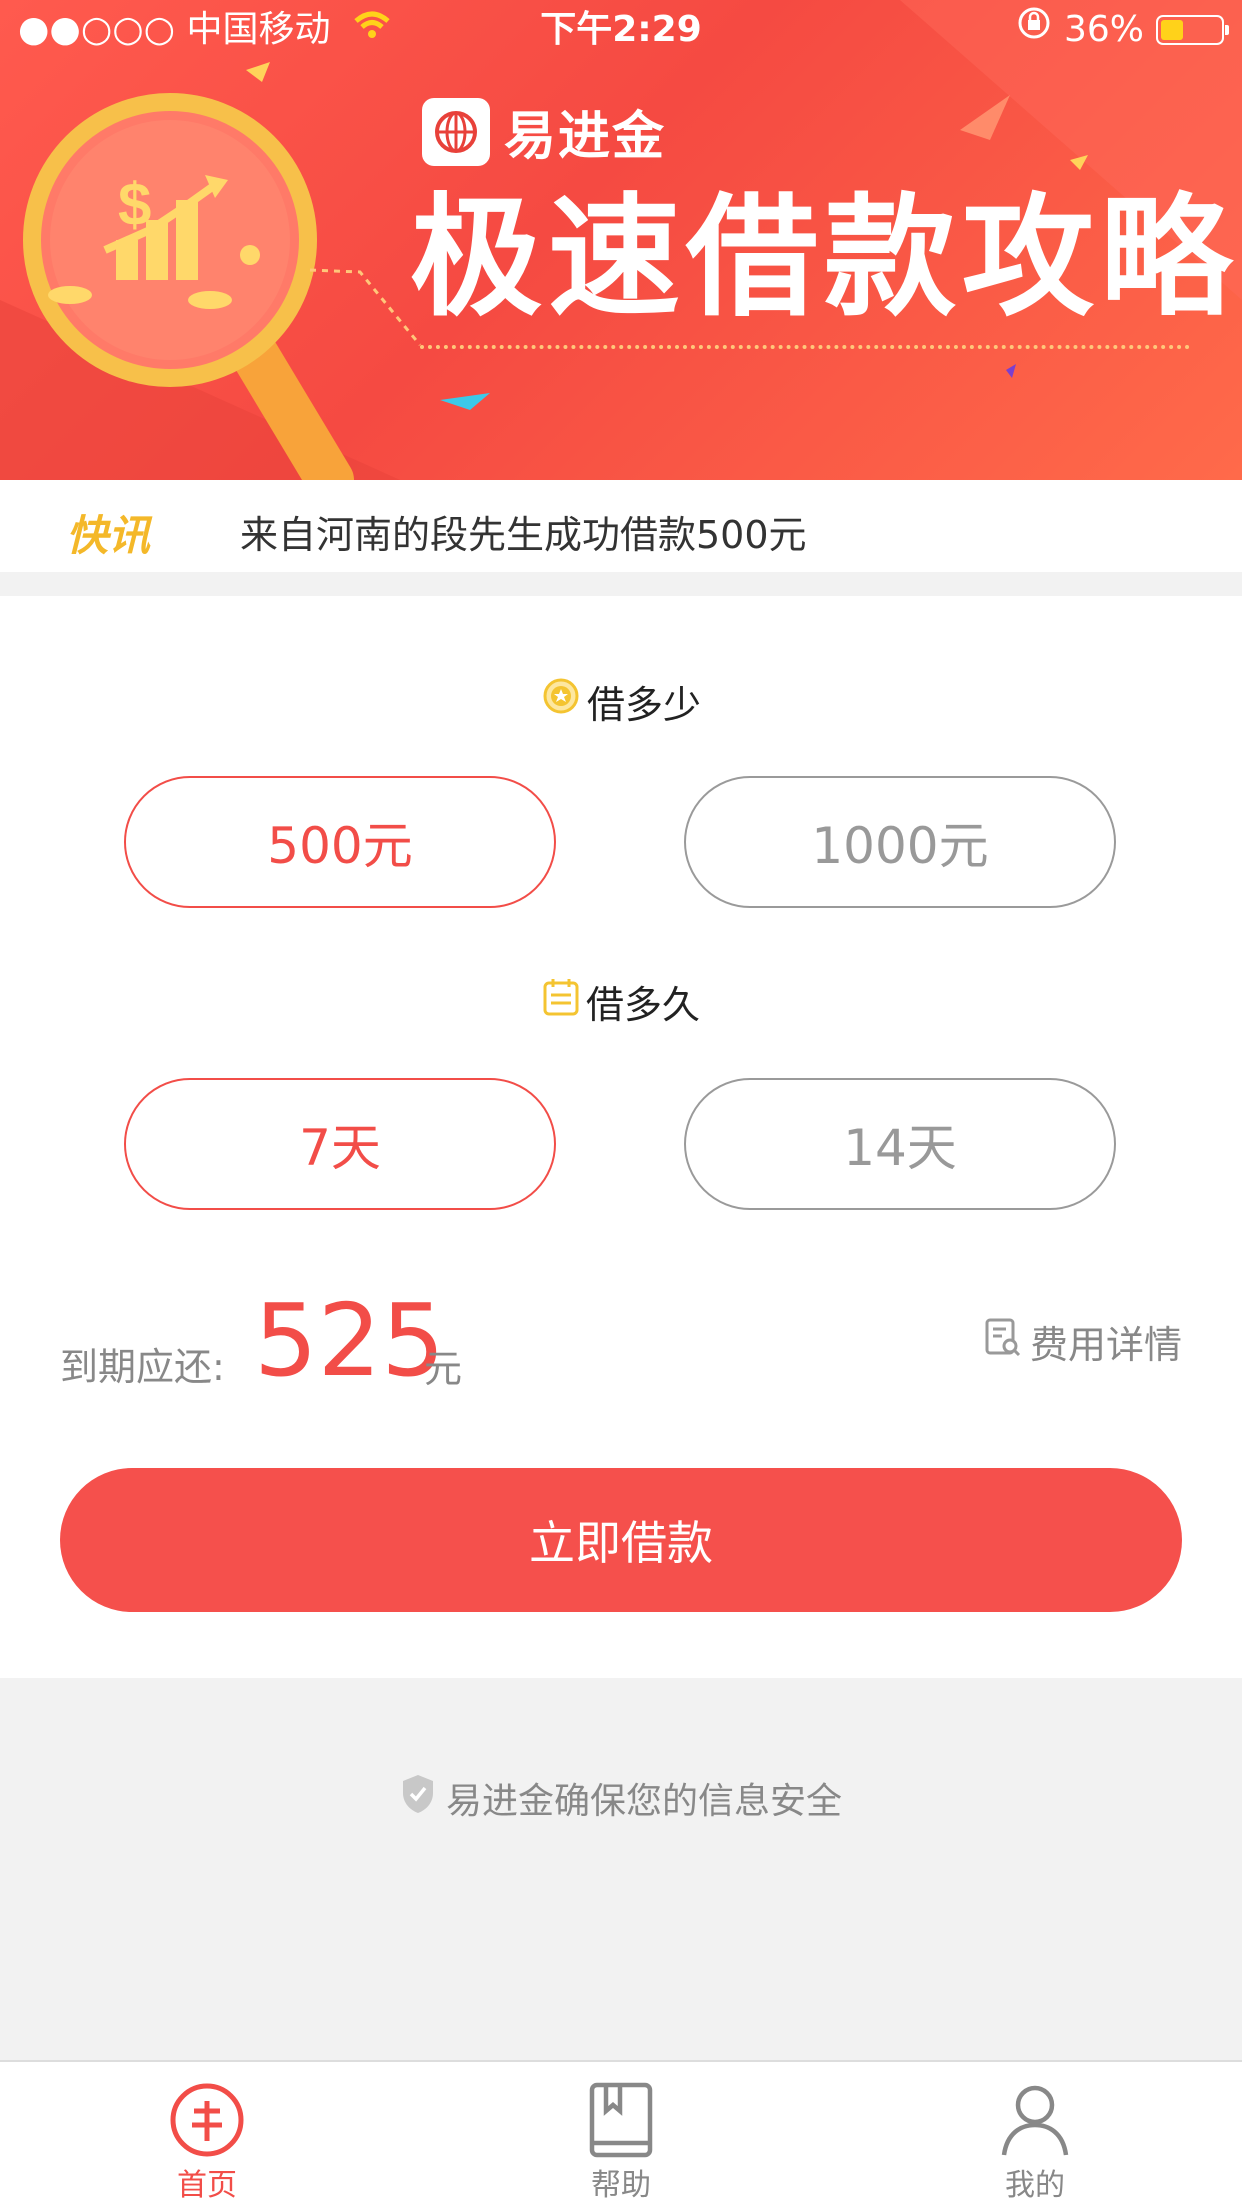  I want to click on borrow-now-button: 立即借款, so click(621, 1540).